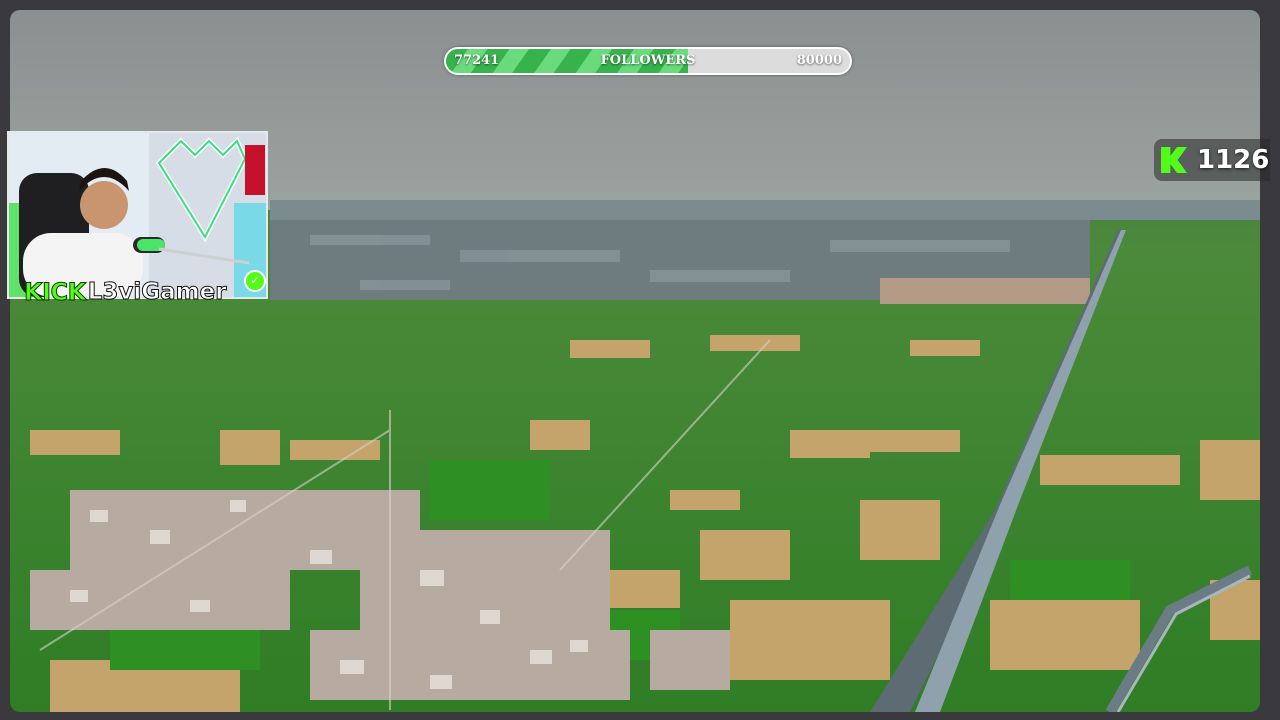 The image size is (1280, 720). What do you see at coordinates (1174, 160) in the screenshot?
I see `kick-k-icon` at bounding box center [1174, 160].